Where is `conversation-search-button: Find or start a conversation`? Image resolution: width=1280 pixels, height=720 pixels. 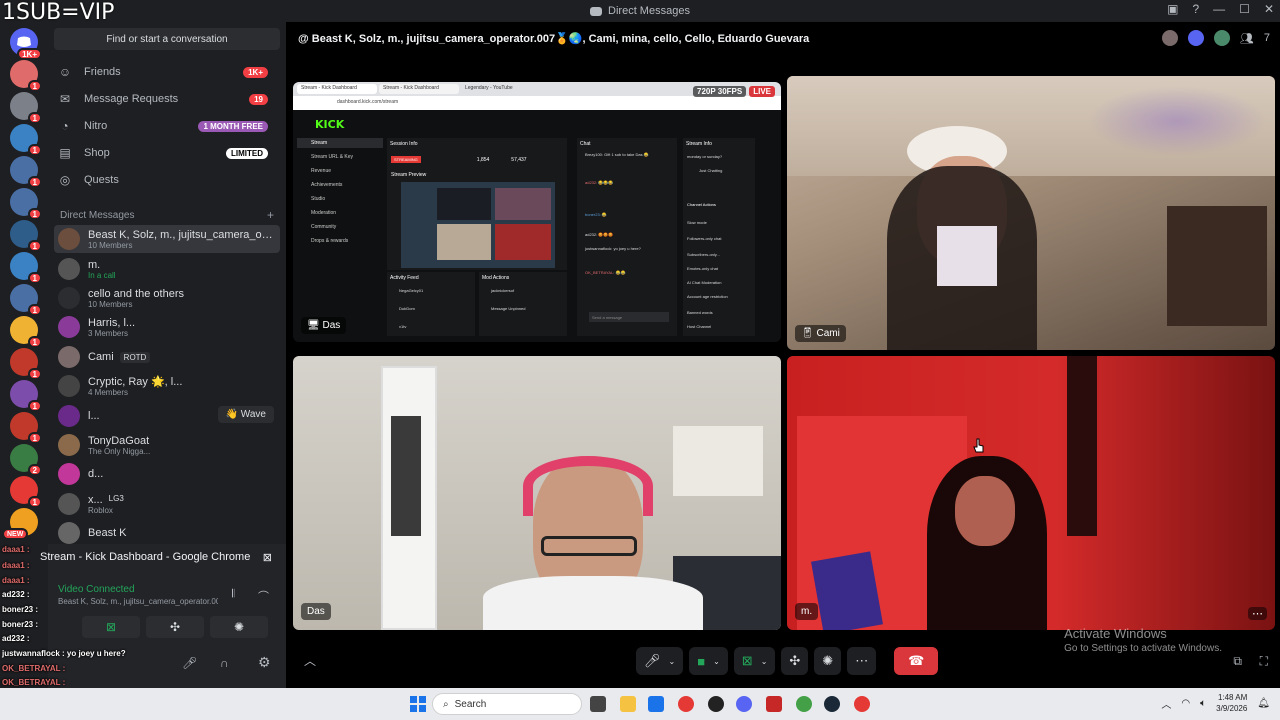
conversation-search-button: Find or start a conversation is located at coordinates (167, 39).